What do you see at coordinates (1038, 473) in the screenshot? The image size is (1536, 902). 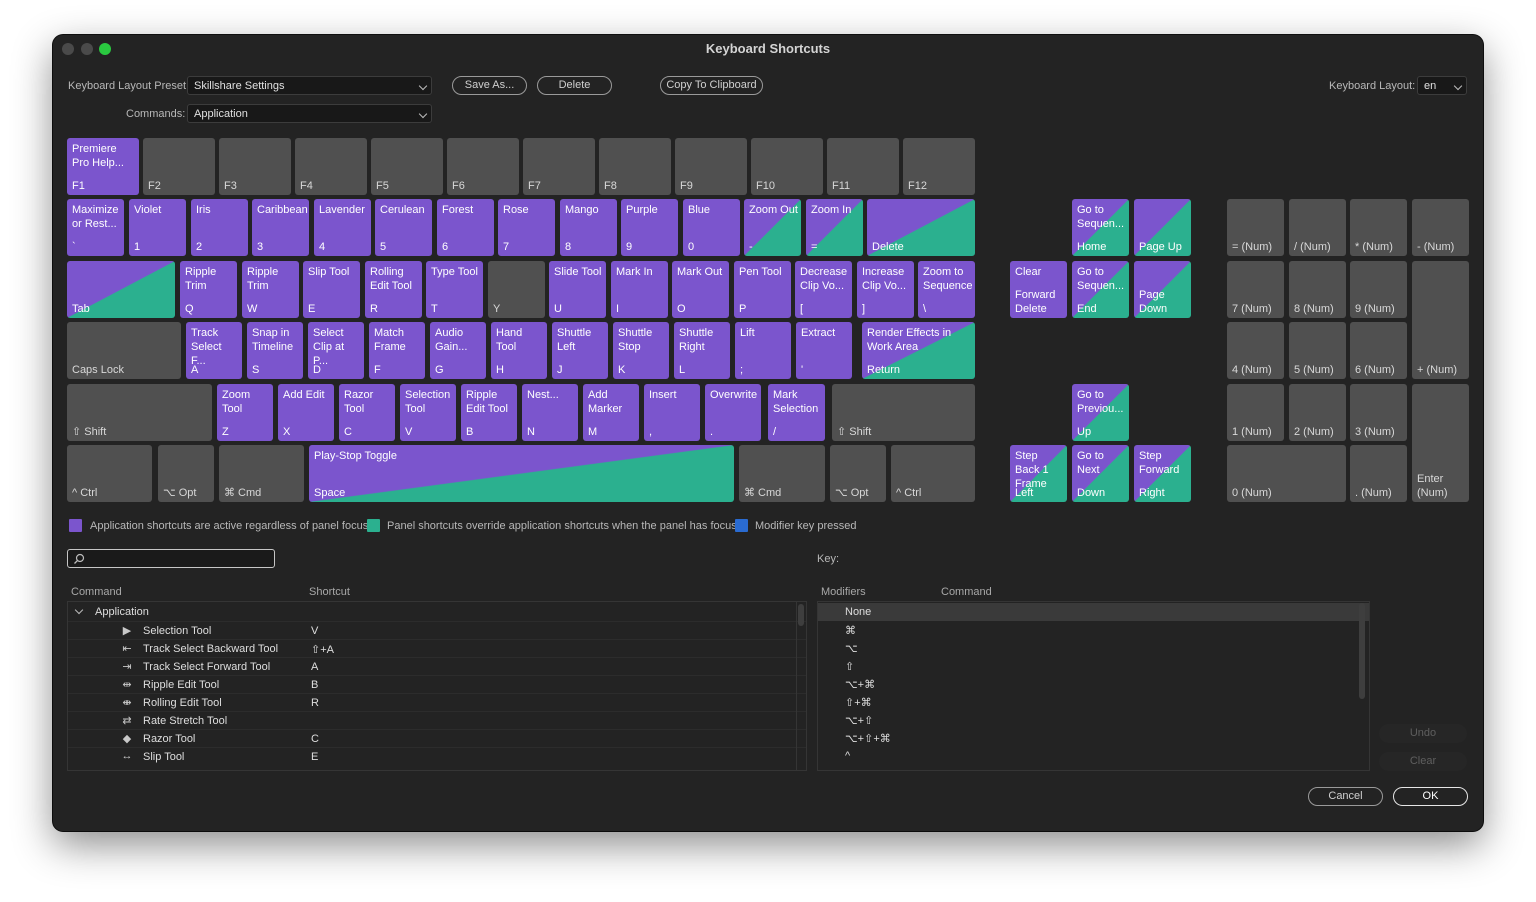 I see `key-left: Step Back 1 Frame Left` at bounding box center [1038, 473].